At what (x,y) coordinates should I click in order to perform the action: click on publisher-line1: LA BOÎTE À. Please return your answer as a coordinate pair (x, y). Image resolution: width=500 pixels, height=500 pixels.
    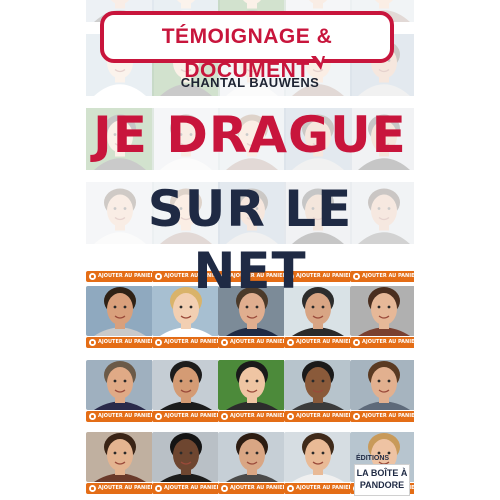
    Looking at the image, I should click on (382, 473).